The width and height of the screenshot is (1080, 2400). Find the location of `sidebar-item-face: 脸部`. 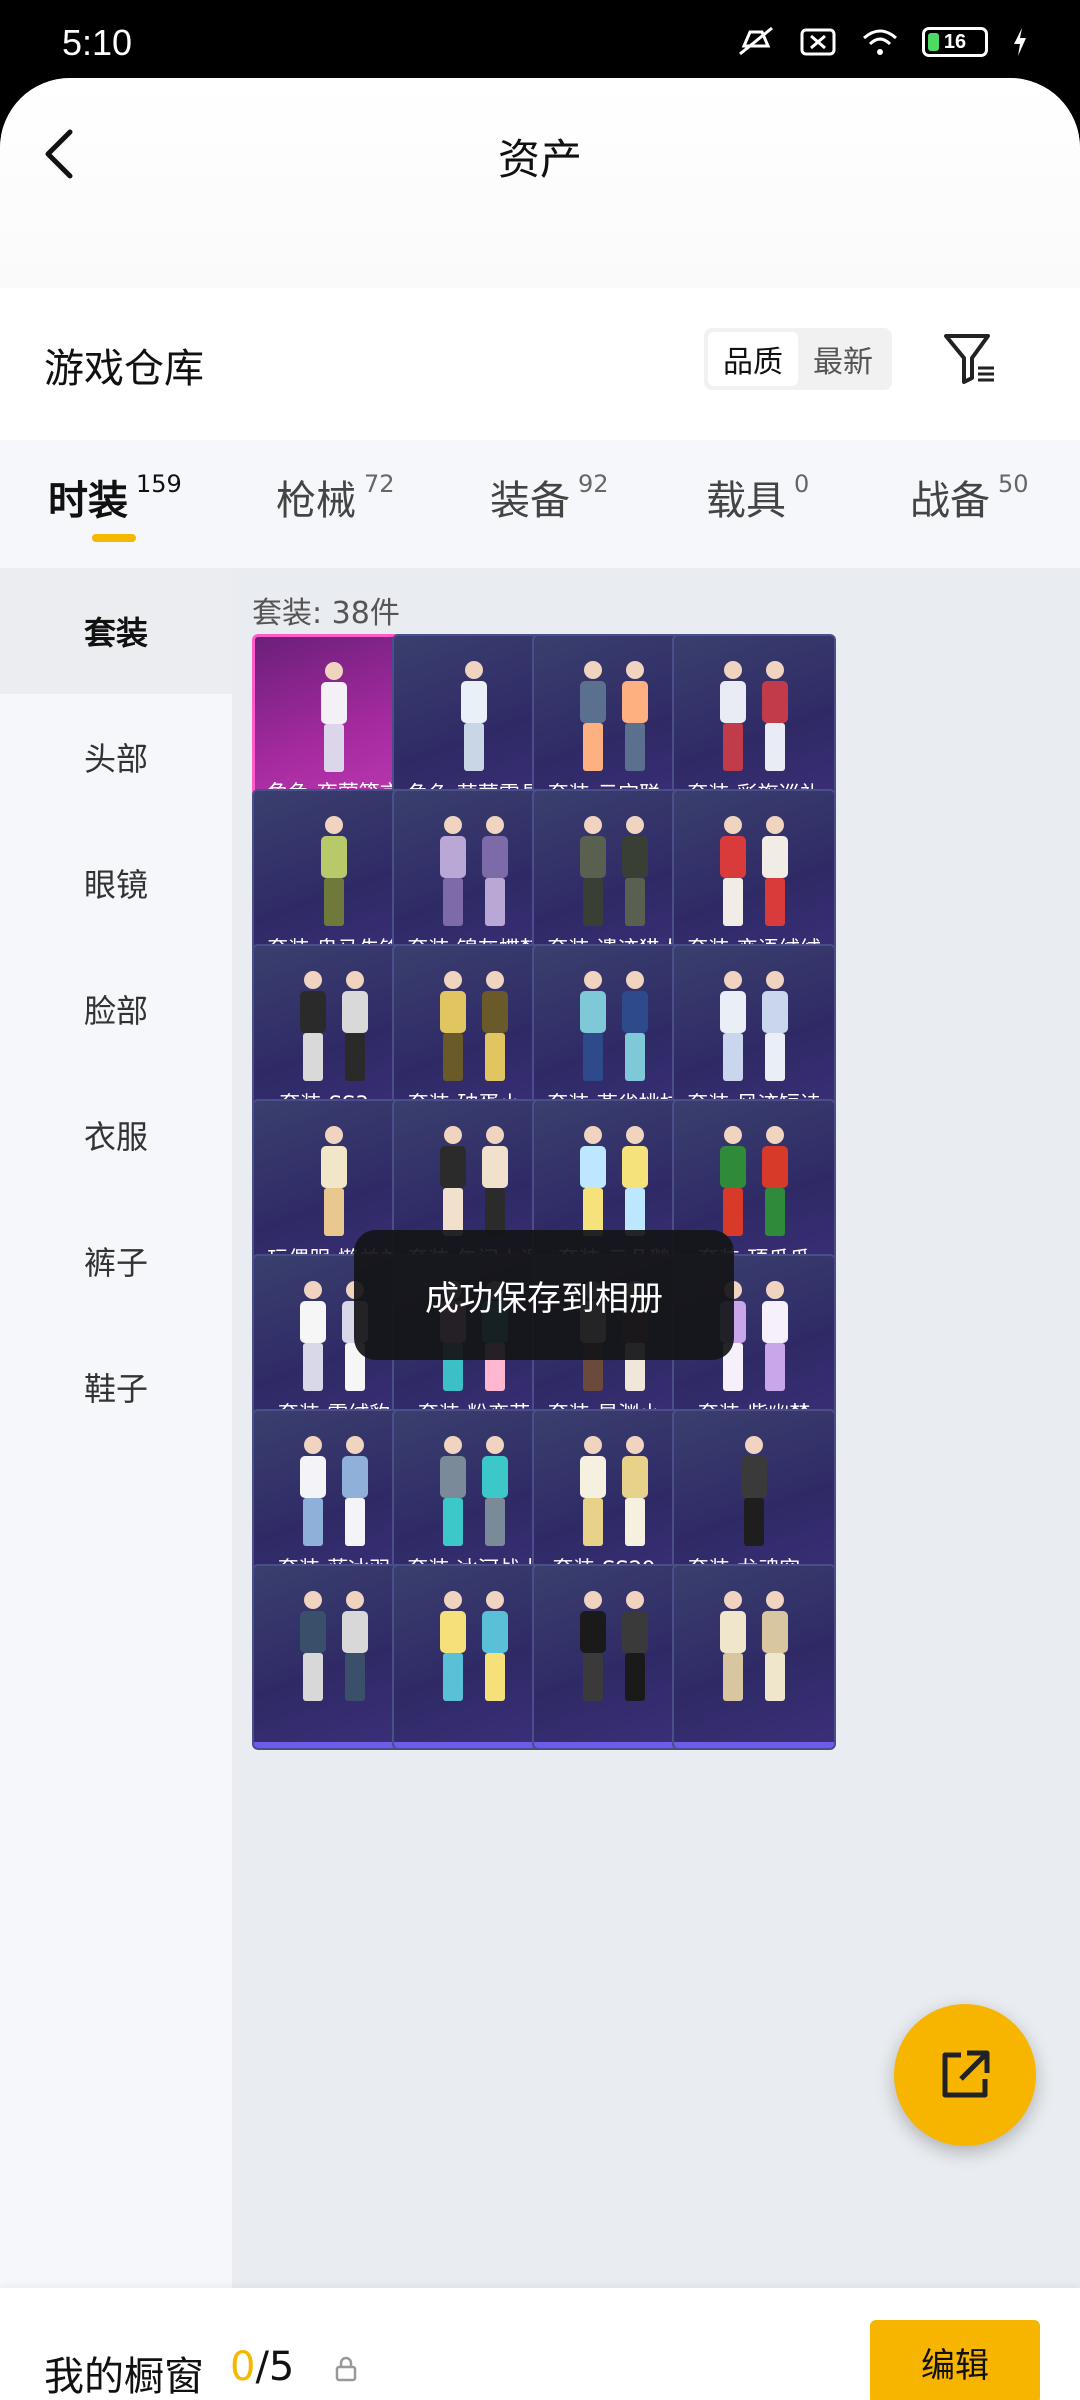

sidebar-item-face: 脸部 is located at coordinates (116, 1009).